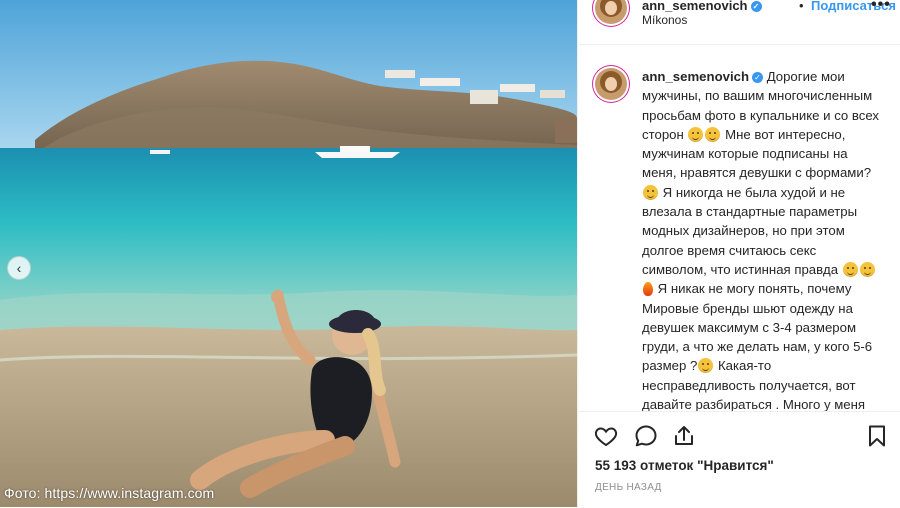 Image resolution: width=900 pixels, height=508 pixels. What do you see at coordinates (684, 465) in the screenshot?
I see `likes-count: 55 193 отметок "Нравится"` at bounding box center [684, 465].